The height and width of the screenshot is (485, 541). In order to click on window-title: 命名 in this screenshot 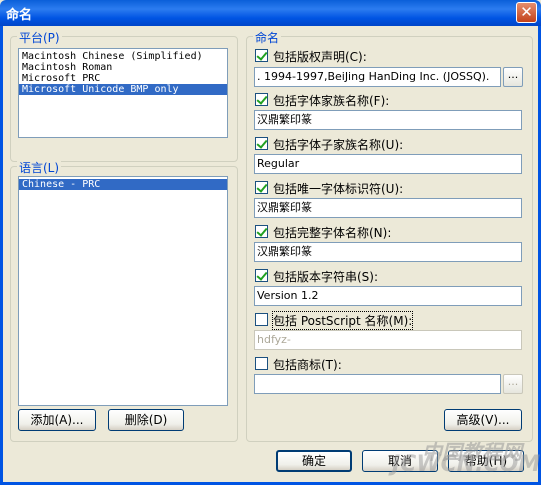, I will do `click(19, 15)`.